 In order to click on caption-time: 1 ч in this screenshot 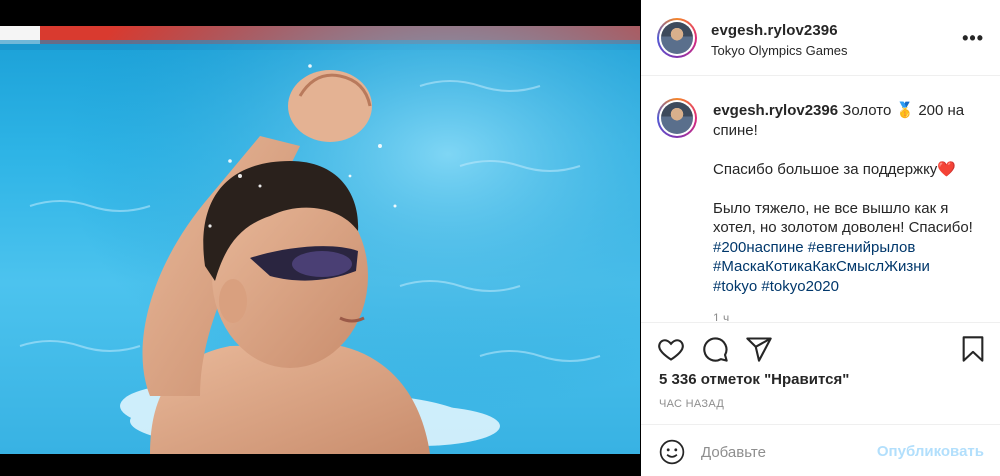, I will do `click(721, 316)`.